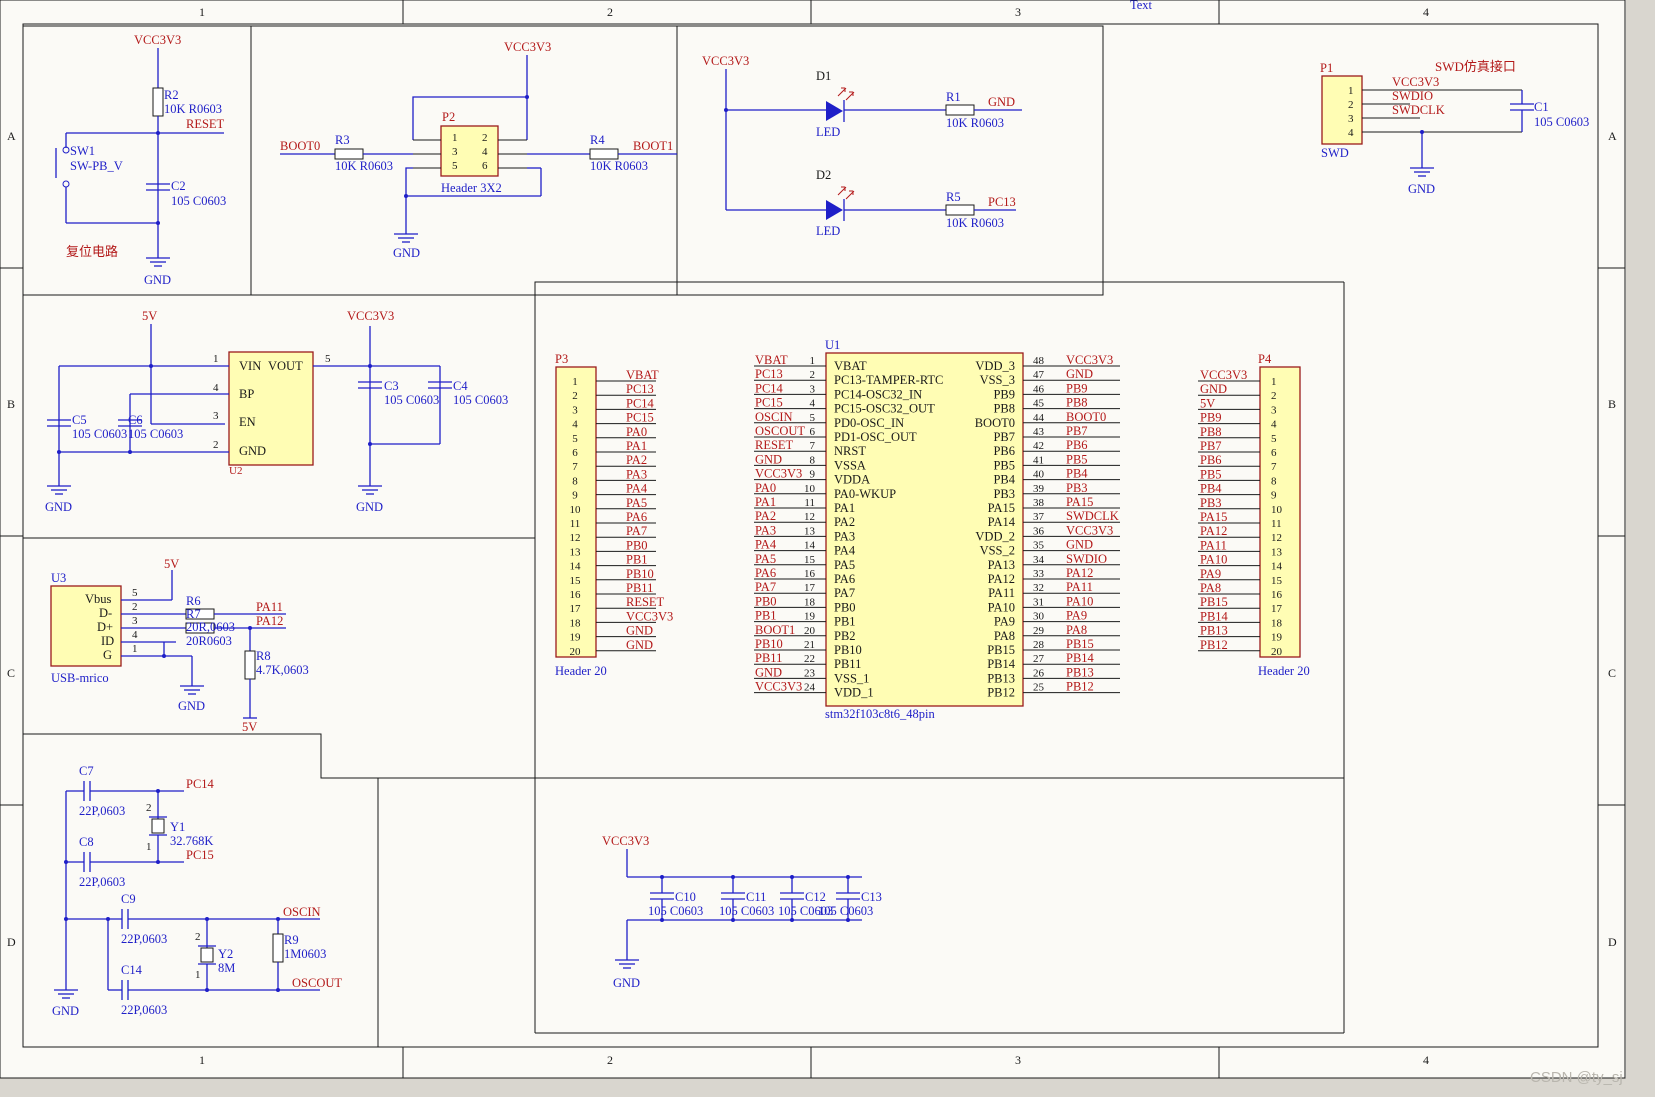  I want to click on mcu-pin-name: PB3, so click(1004, 494).